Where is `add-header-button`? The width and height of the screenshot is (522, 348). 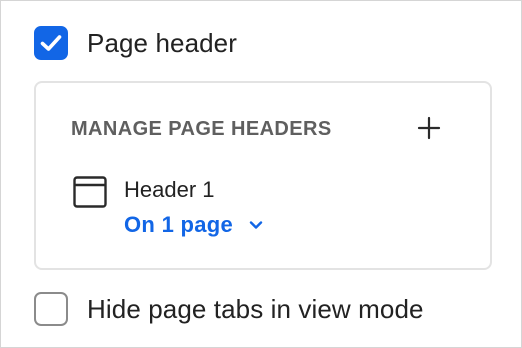 add-header-button is located at coordinates (429, 128).